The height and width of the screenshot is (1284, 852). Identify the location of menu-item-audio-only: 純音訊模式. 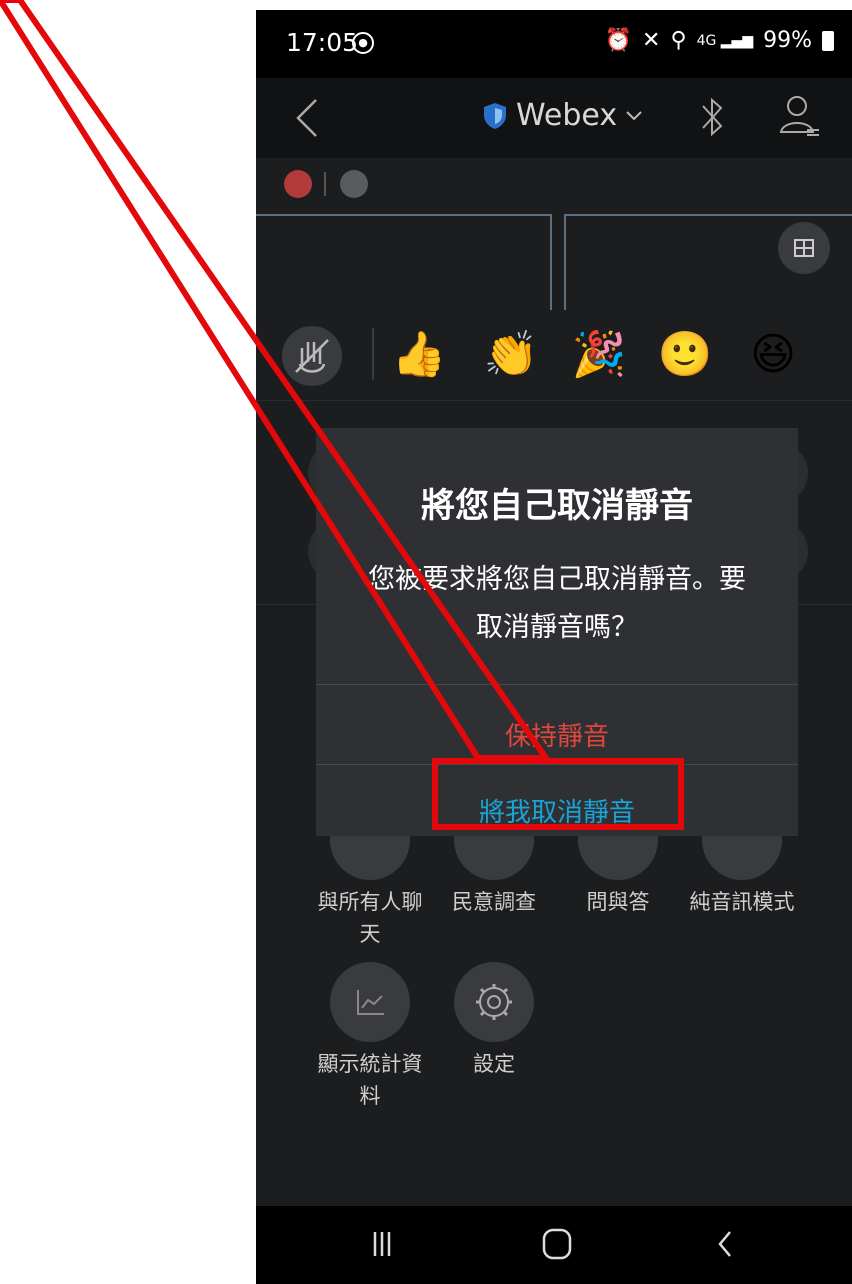
(742, 902).